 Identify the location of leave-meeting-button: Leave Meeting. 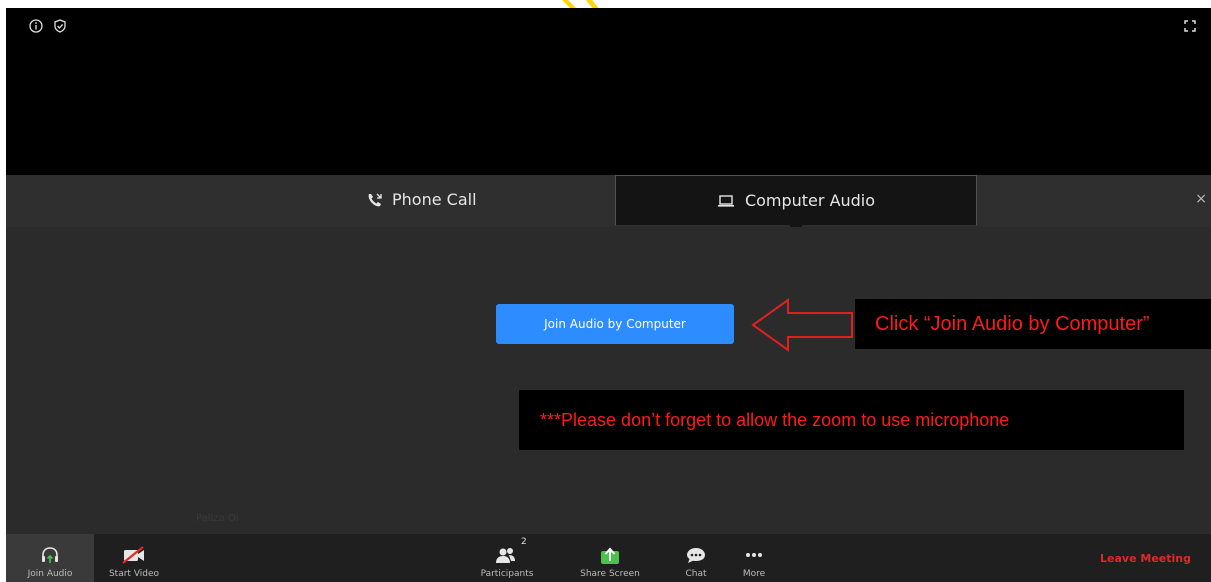
(1145, 558).